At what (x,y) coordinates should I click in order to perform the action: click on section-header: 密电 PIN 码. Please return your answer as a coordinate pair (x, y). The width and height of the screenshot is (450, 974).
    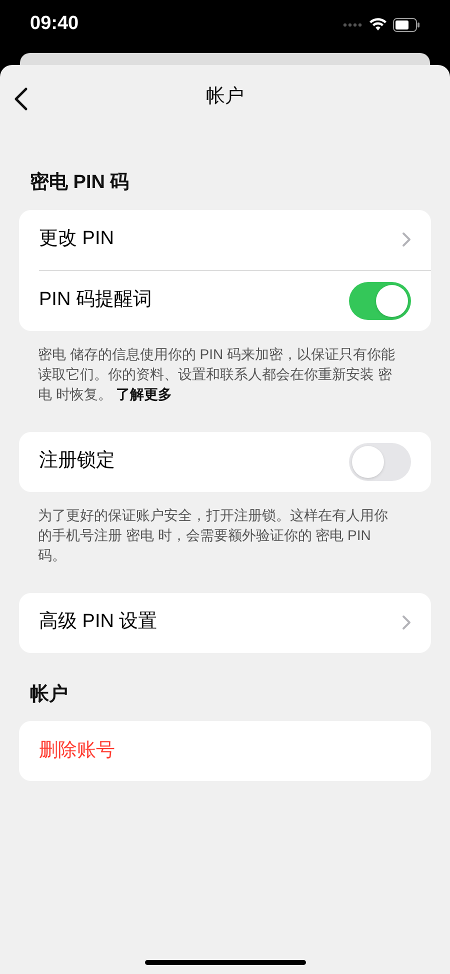
    Looking at the image, I should click on (79, 182).